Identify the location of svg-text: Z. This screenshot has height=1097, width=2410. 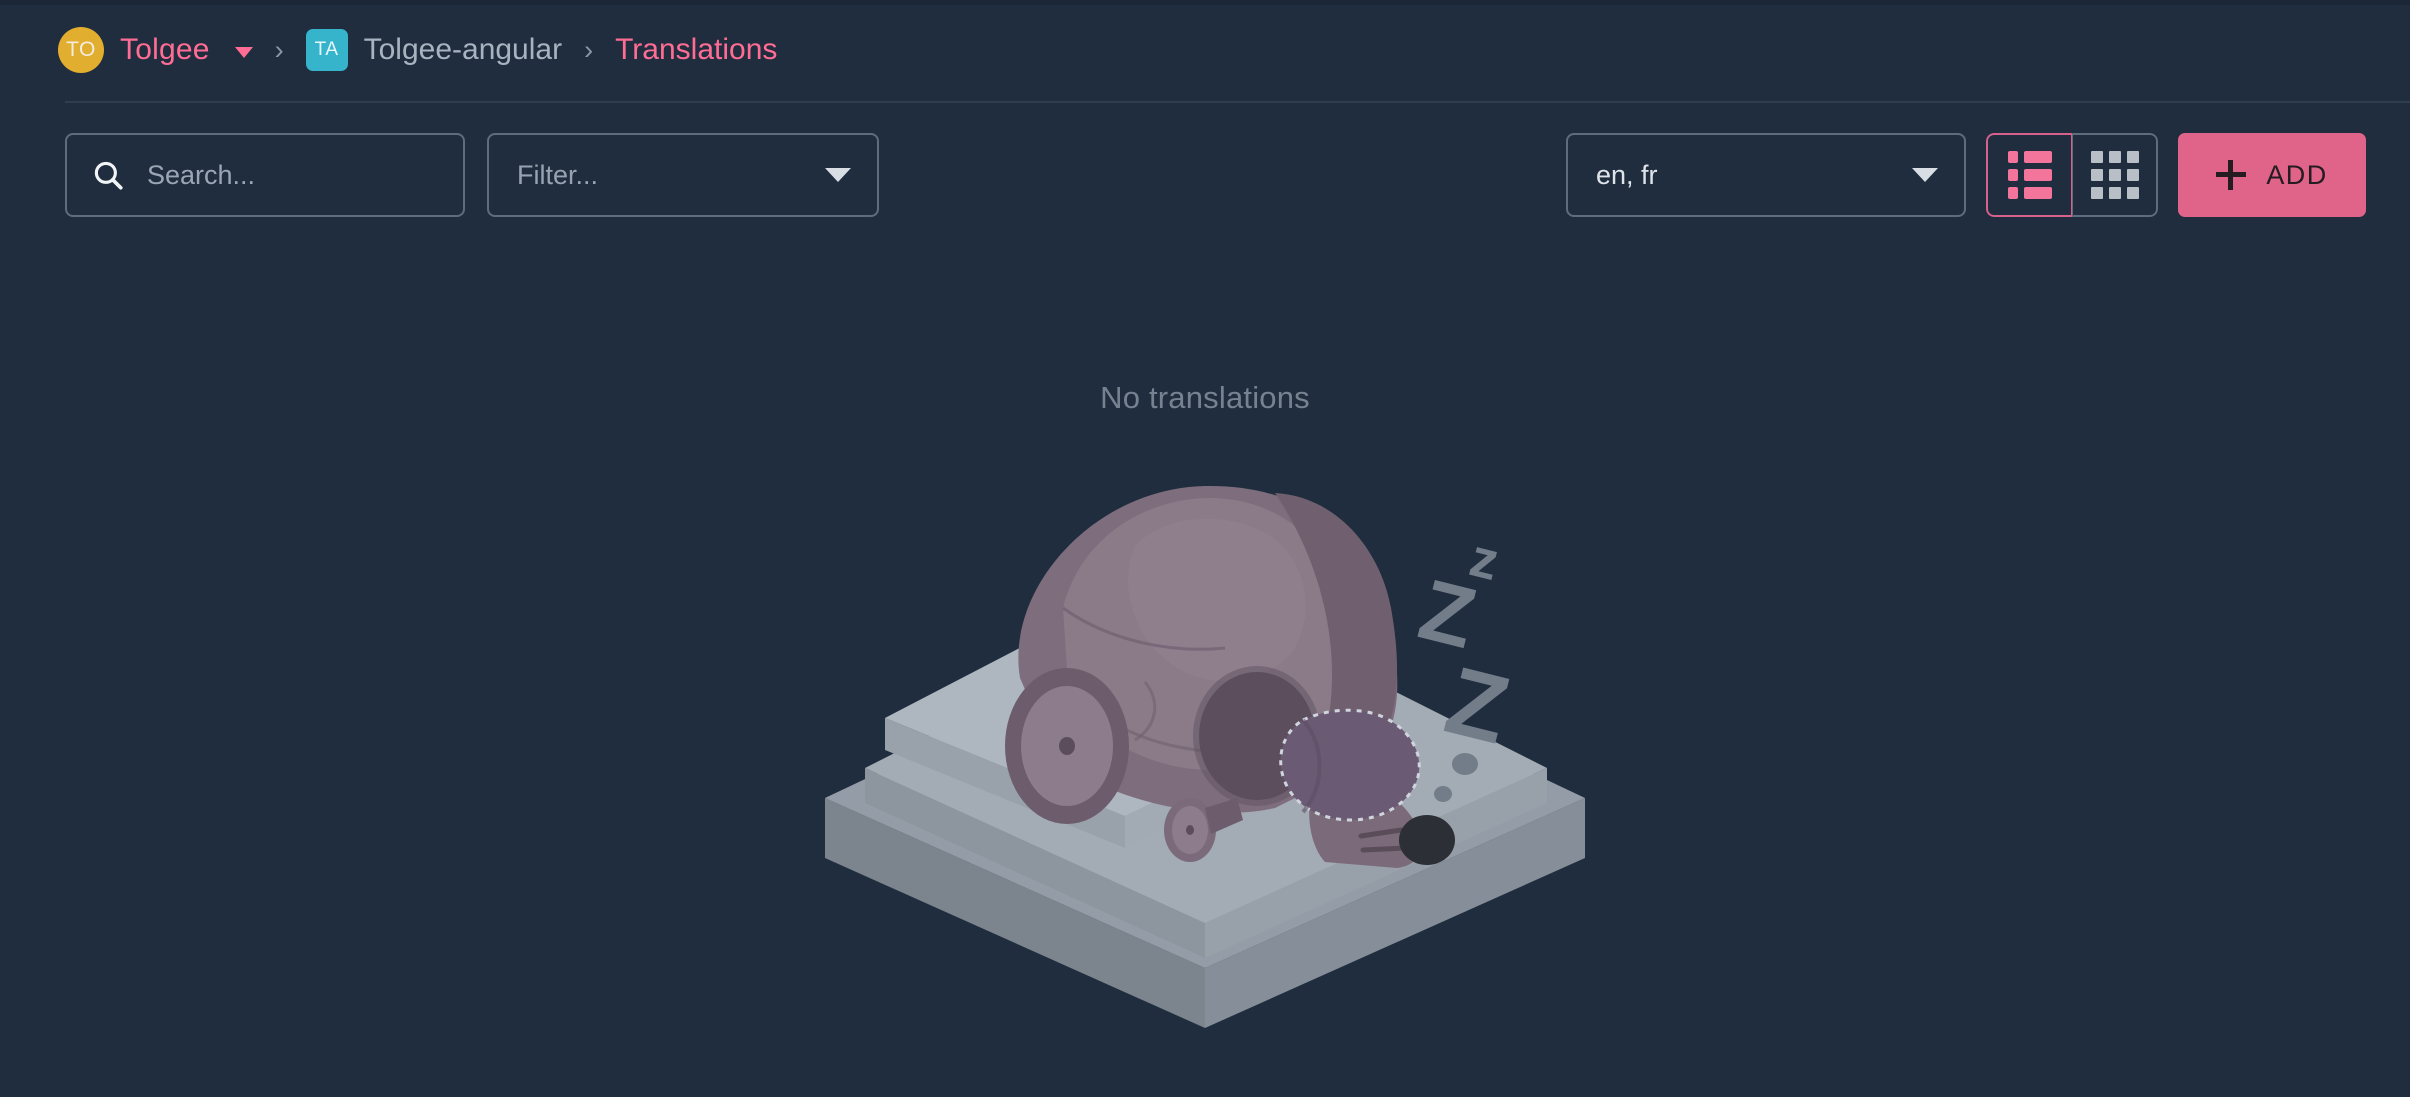
(1477, 706).